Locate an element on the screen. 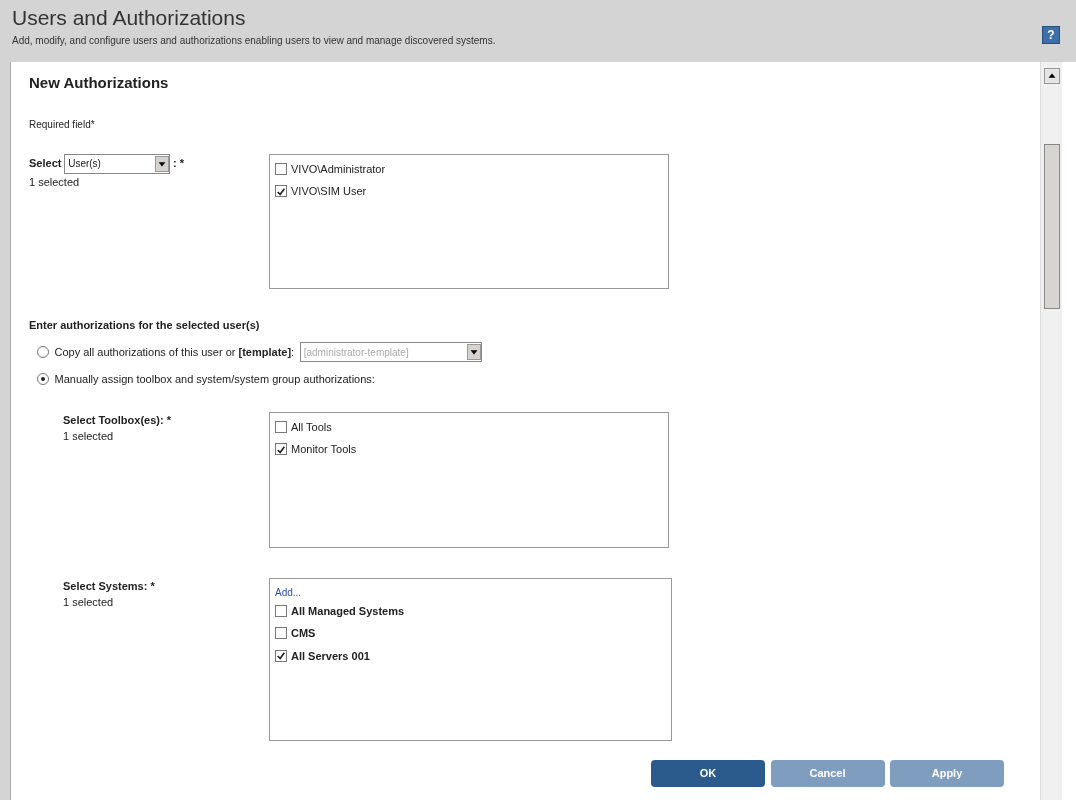 The width and height of the screenshot is (1076, 800). dialog-button: OK is located at coordinates (708, 773).